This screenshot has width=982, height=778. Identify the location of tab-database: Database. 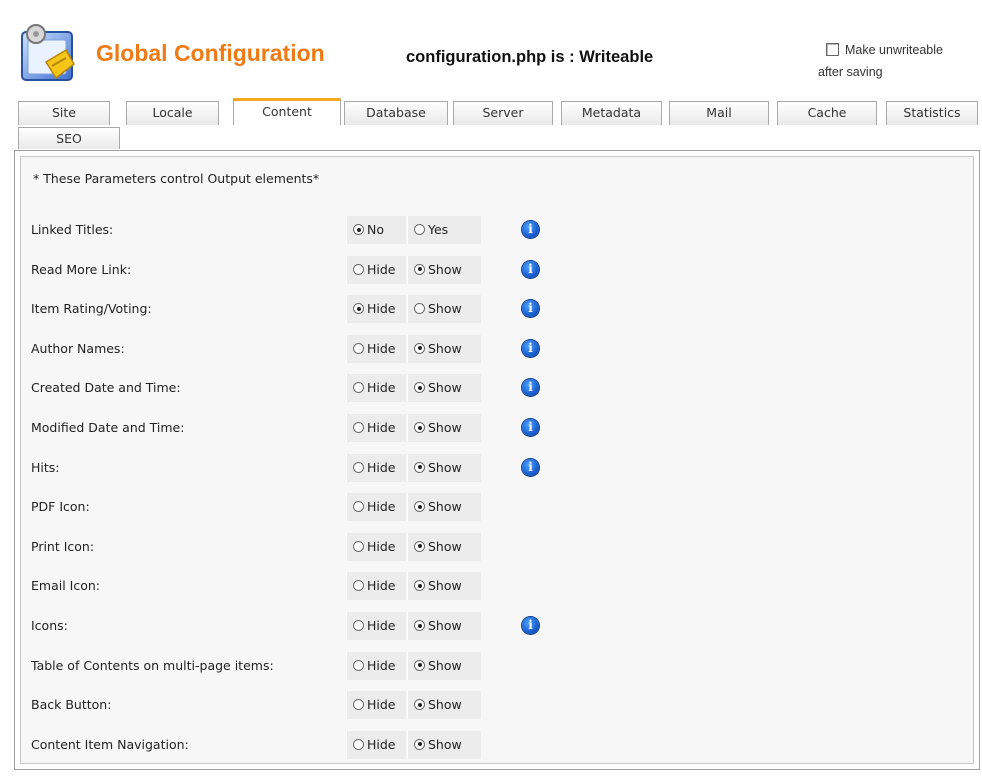
(396, 113).